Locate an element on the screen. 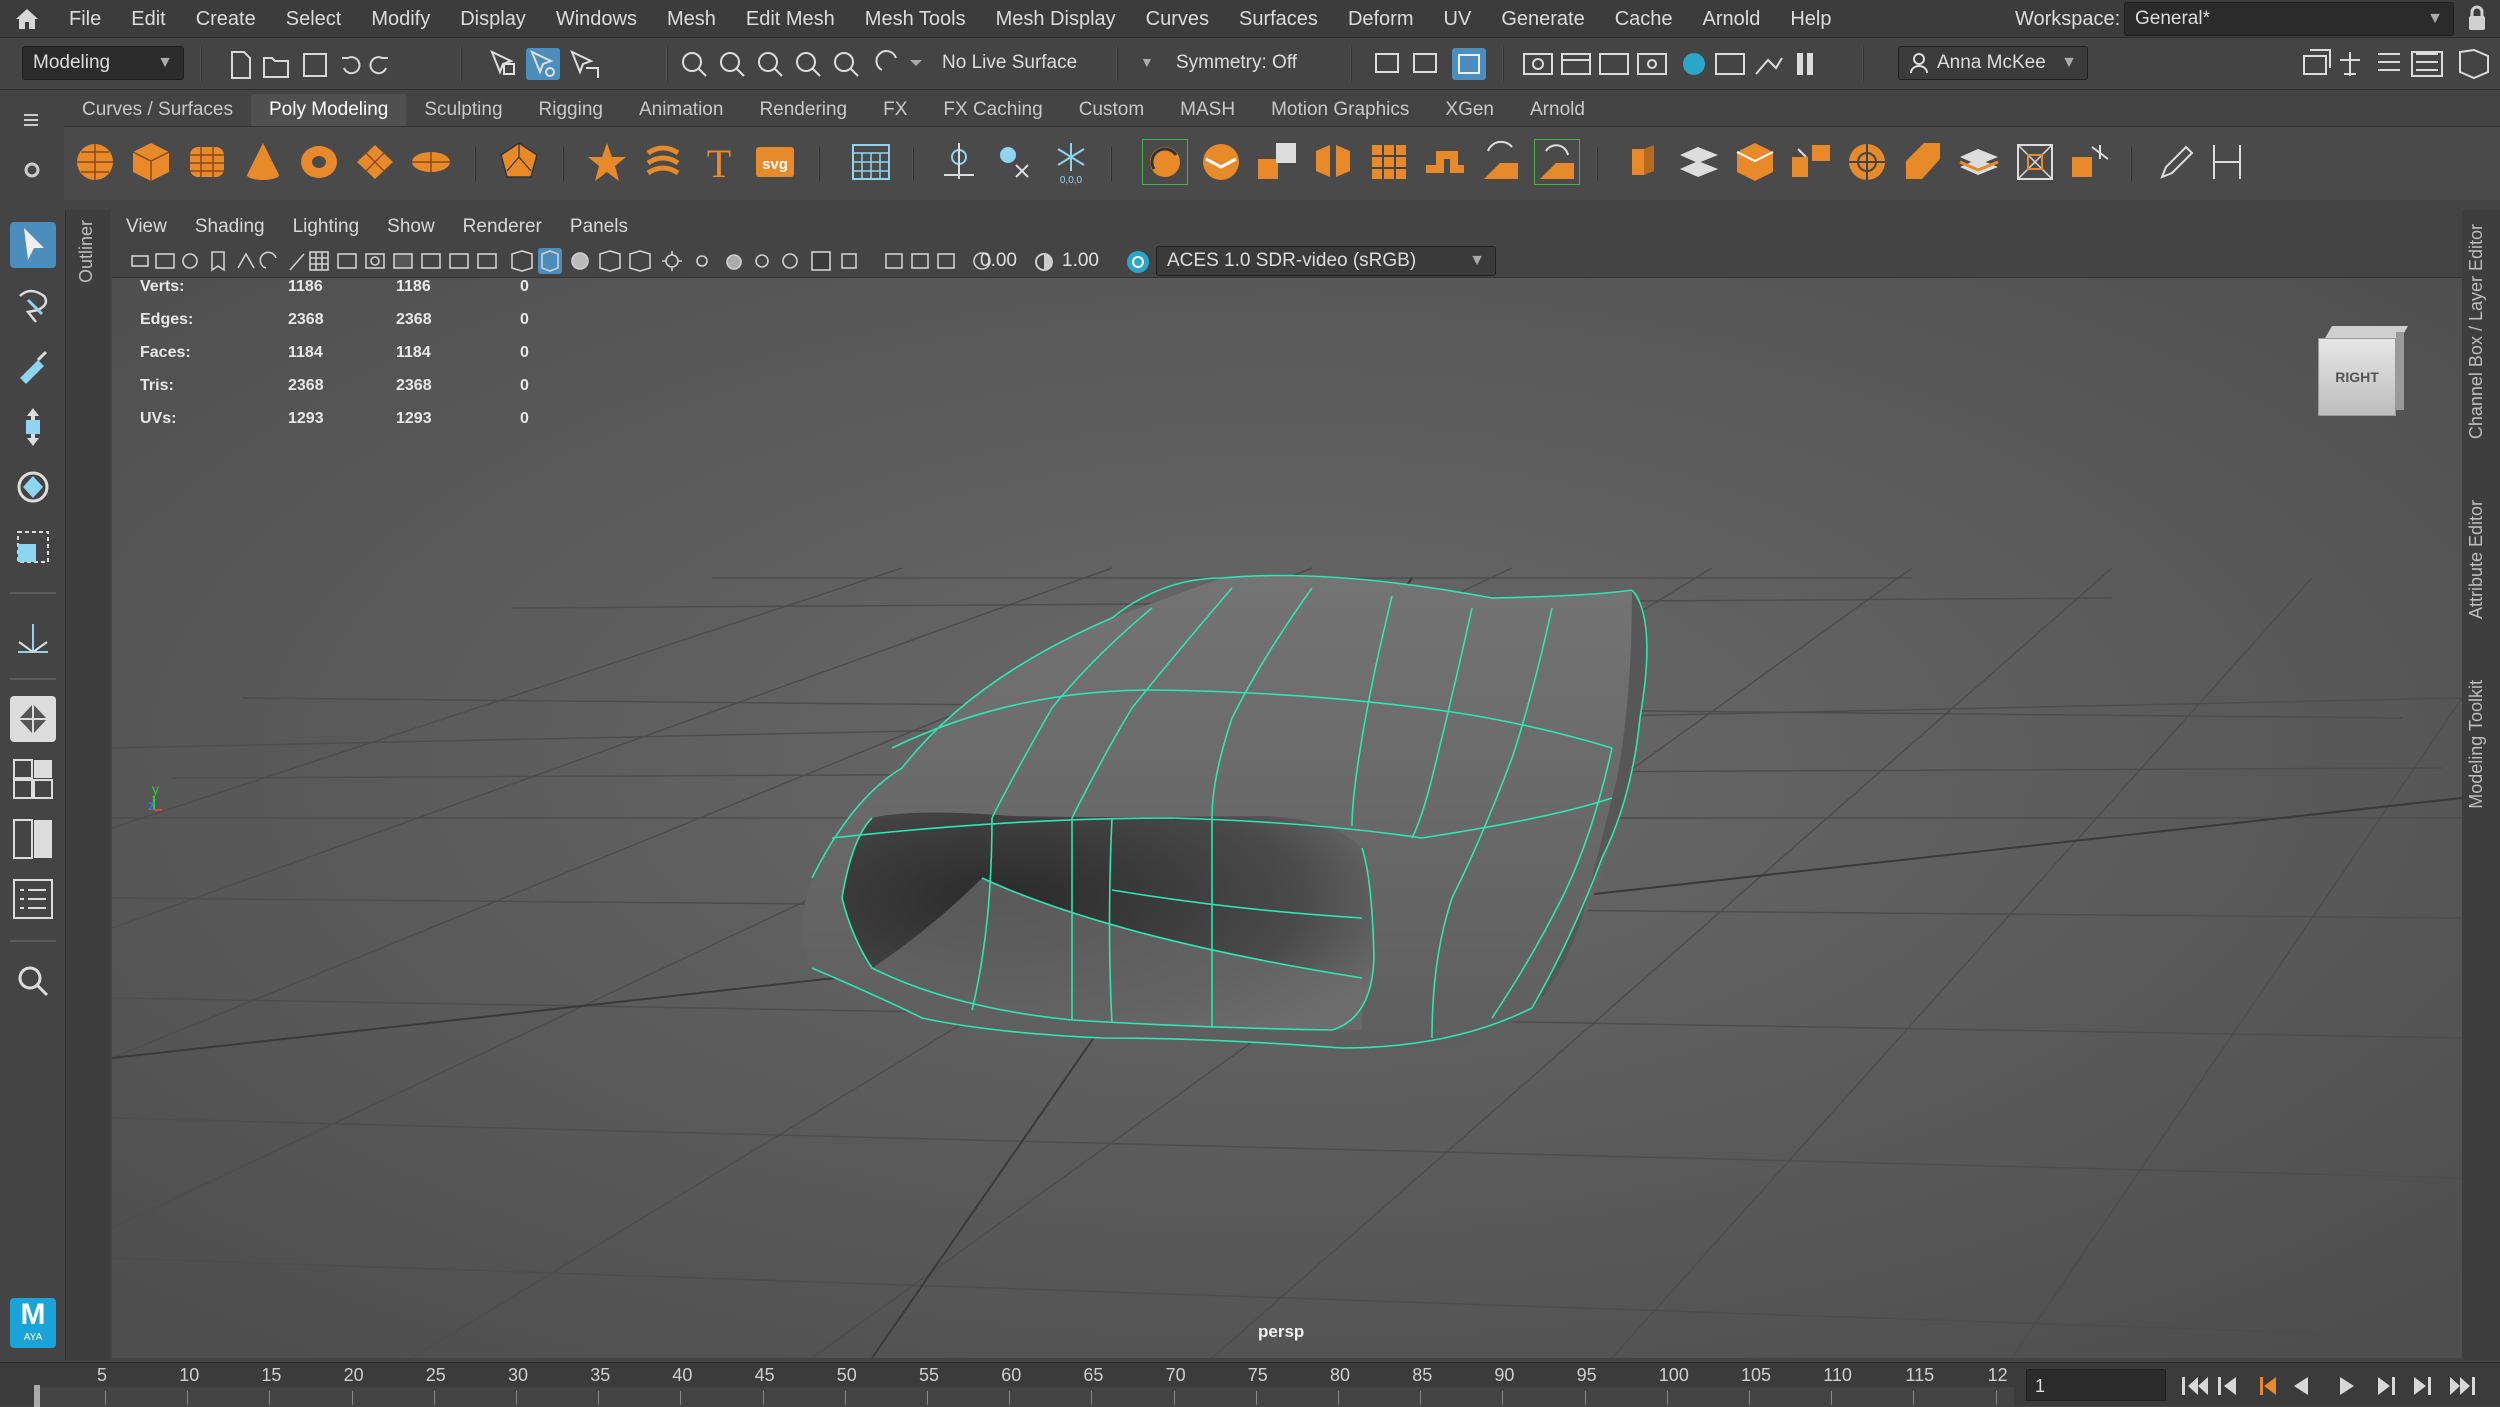 Image resolution: width=2500 pixels, height=1407 pixels. tab-fx-caching: FX Caching is located at coordinates (992, 110).